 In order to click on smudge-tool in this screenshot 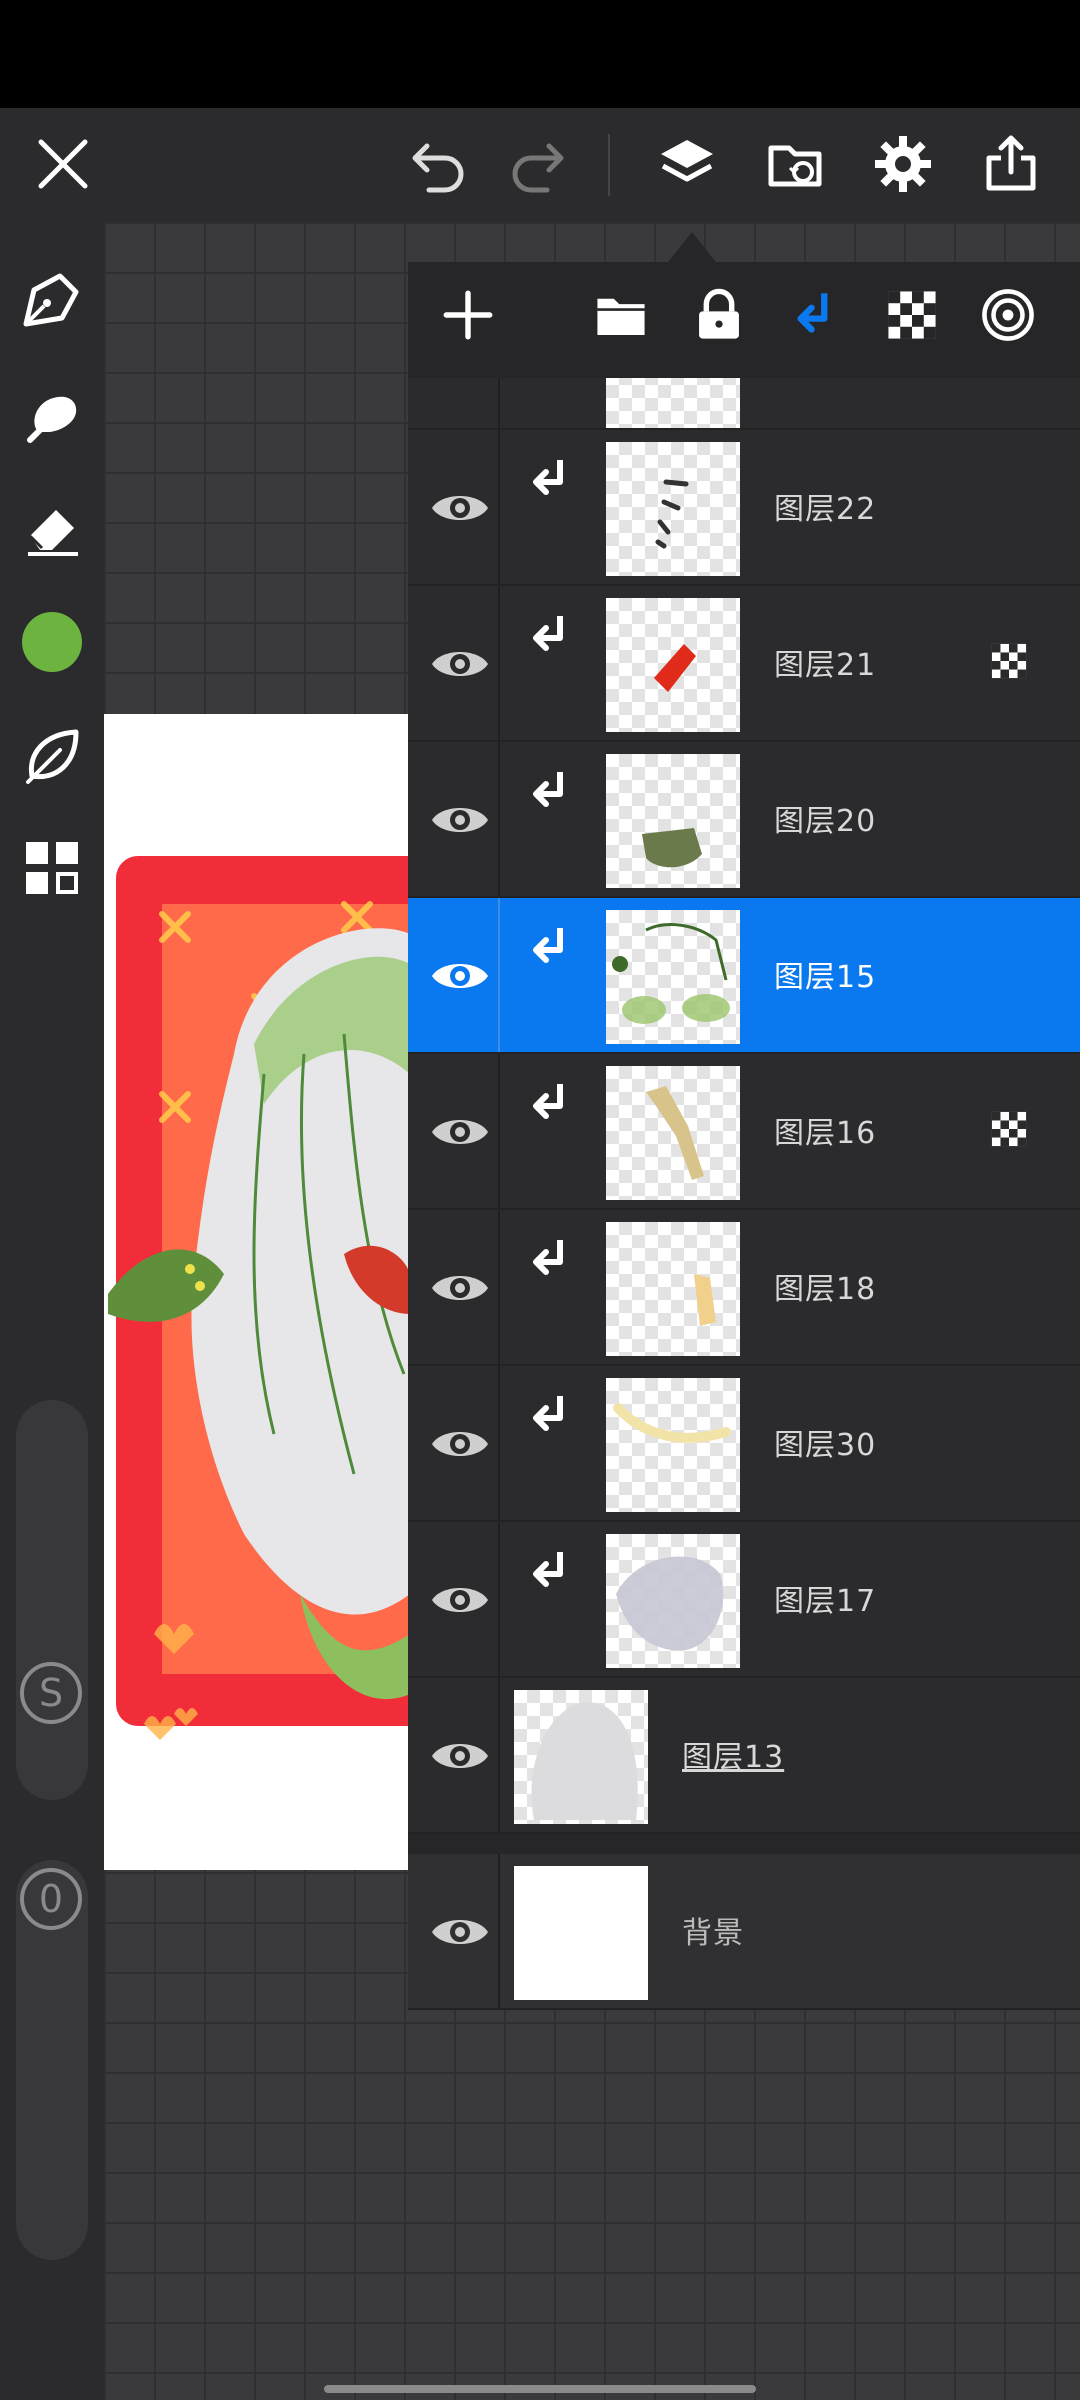, I will do `click(52, 414)`.